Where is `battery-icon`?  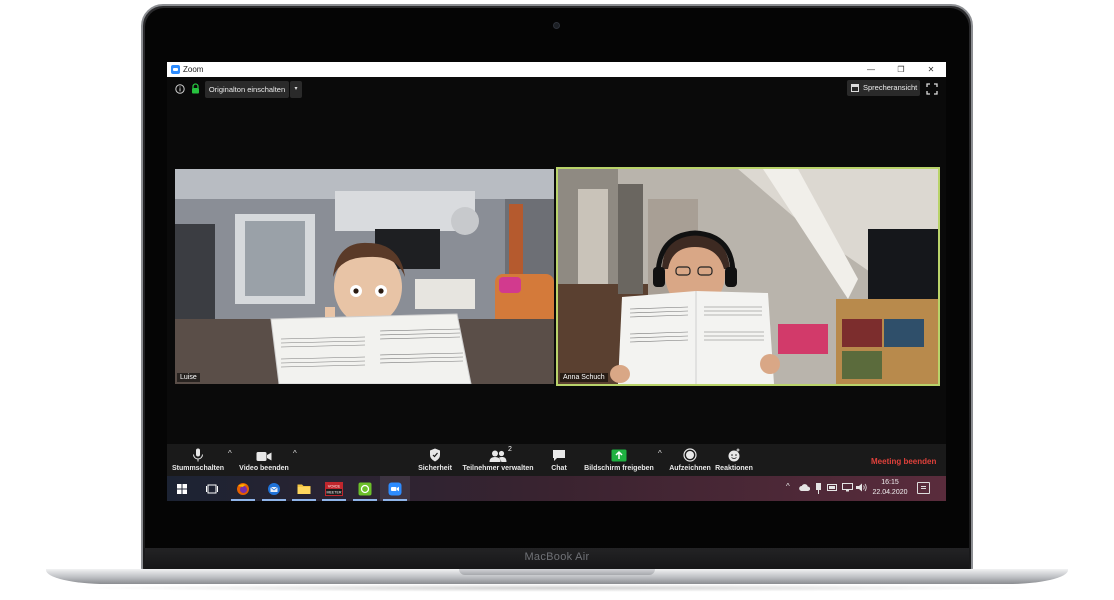 battery-icon is located at coordinates (832, 488).